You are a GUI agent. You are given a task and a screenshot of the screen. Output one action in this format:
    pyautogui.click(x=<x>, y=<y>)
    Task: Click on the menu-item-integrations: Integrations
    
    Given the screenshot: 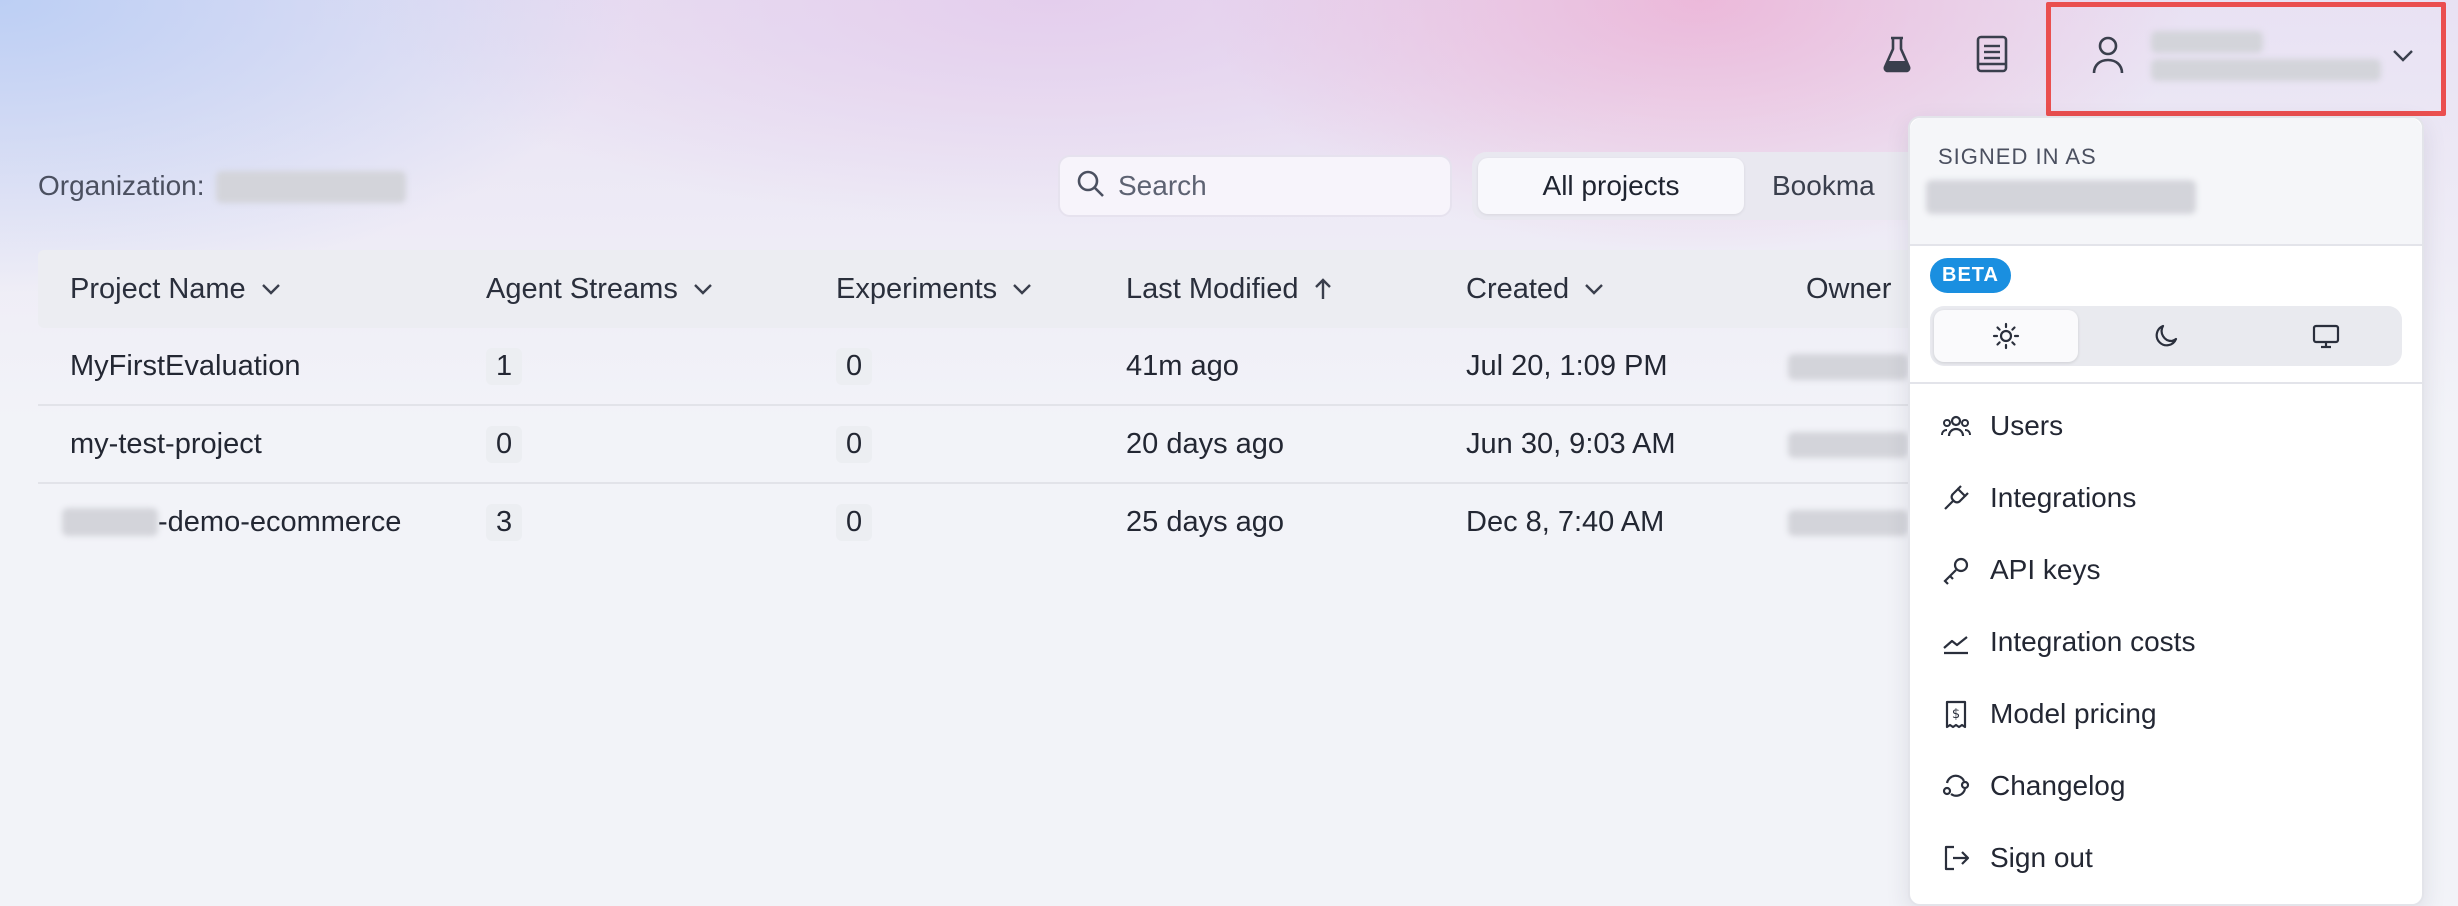 What is the action you would take?
    pyautogui.click(x=2168, y=498)
    